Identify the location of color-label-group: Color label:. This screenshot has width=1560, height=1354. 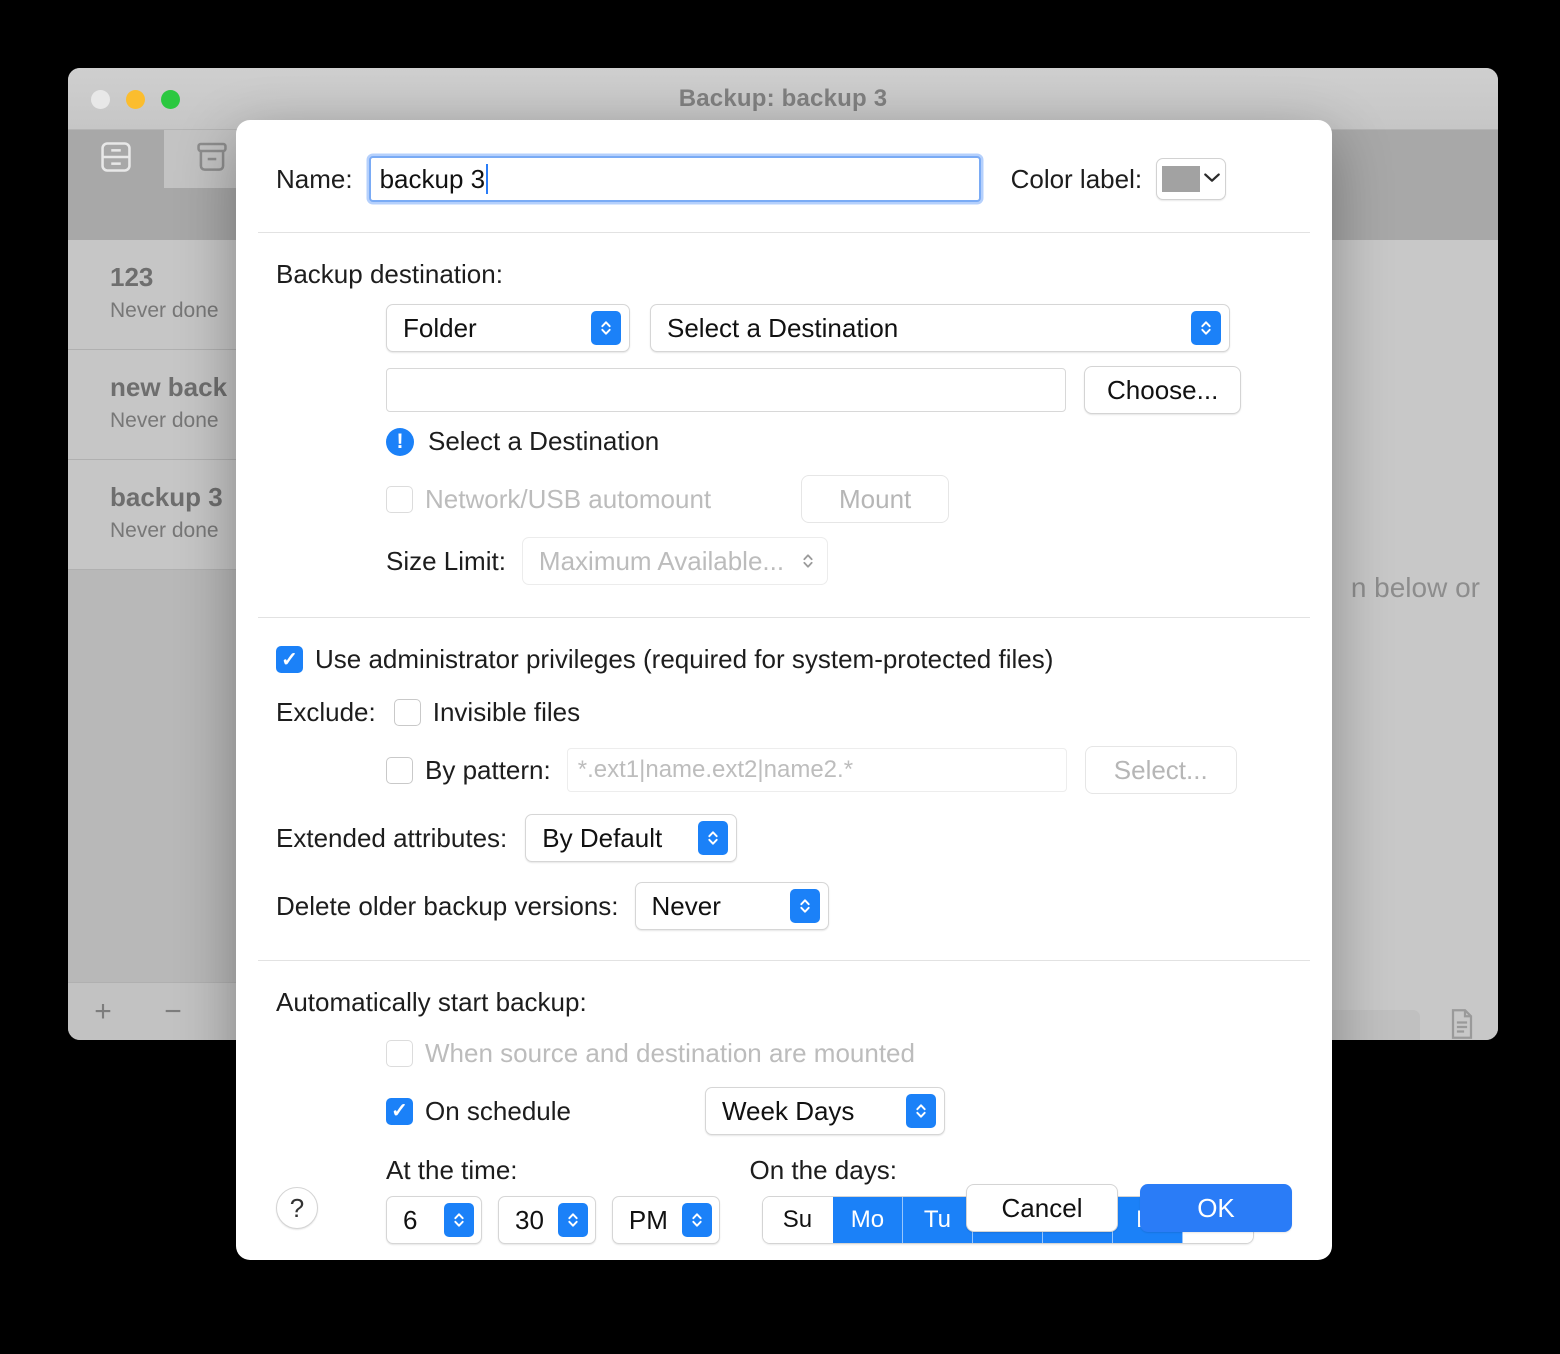
(1119, 179).